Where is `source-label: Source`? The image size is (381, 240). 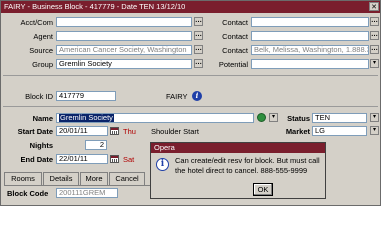
source-label: Source is located at coordinates (41, 50).